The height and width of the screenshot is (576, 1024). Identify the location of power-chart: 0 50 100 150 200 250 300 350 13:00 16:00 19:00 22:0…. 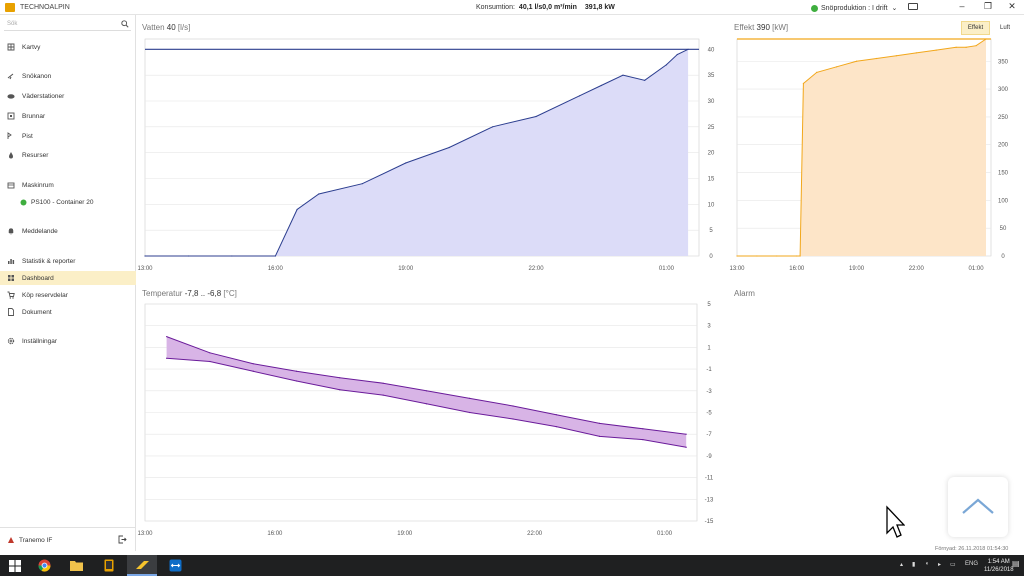
(869, 155).